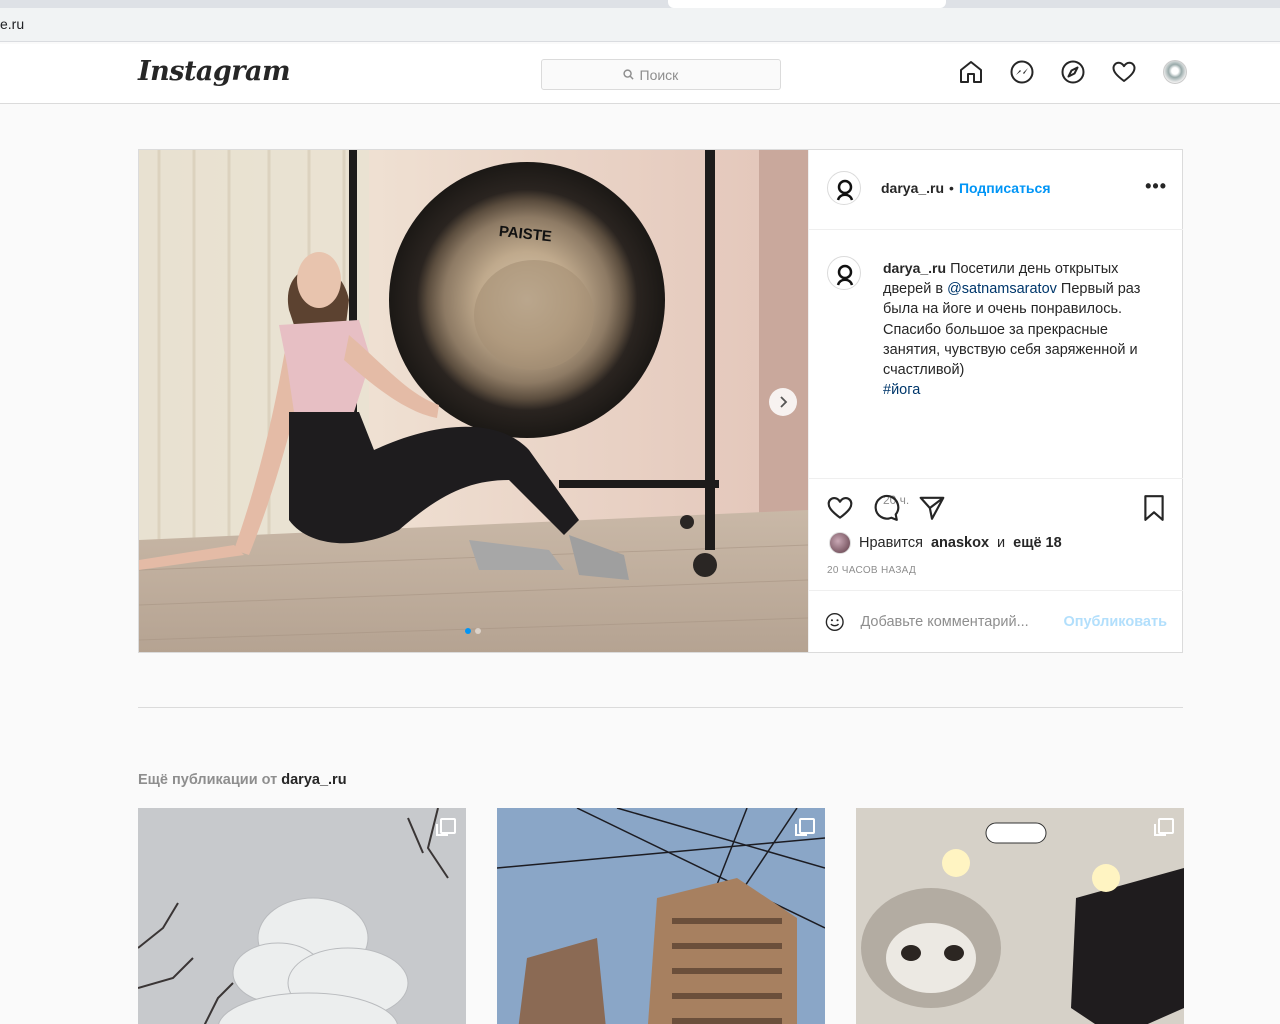 This screenshot has height=1024, width=1280. I want to click on save-bookmark-icon, so click(1154, 508).